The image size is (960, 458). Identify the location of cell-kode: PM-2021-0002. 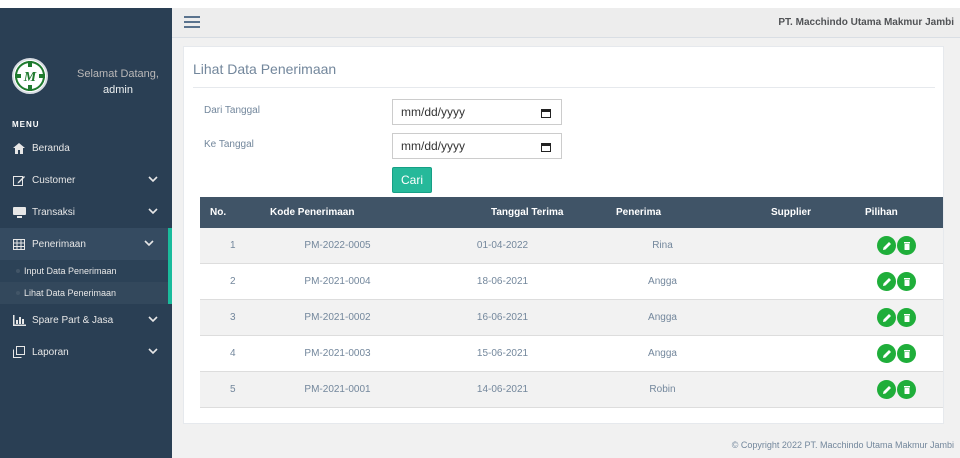
(337, 317).